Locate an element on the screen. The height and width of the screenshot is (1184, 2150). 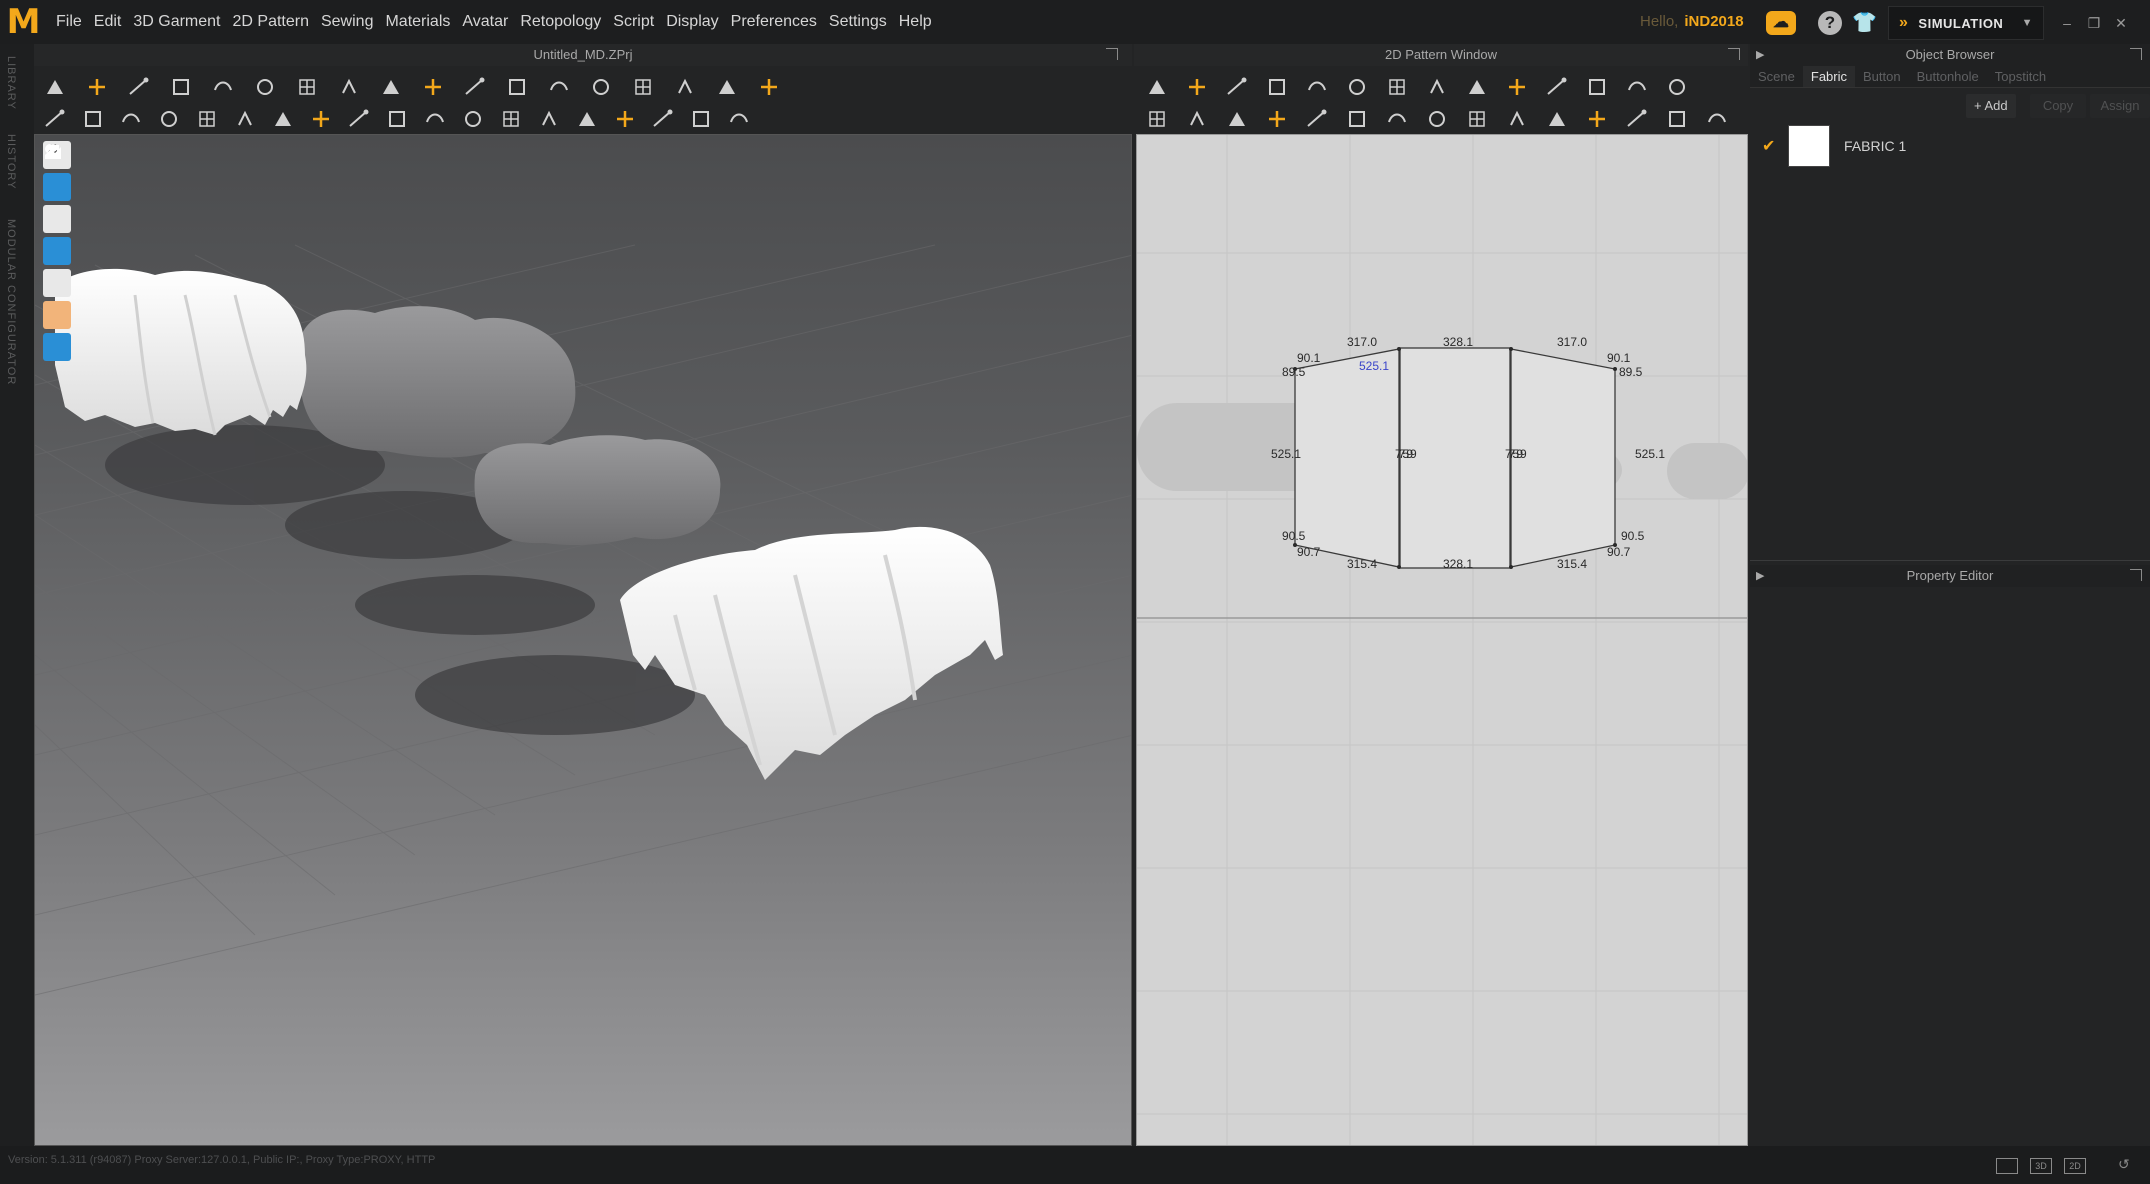
garment-shirt-icon: 👕 is located at coordinates (1864, 23).